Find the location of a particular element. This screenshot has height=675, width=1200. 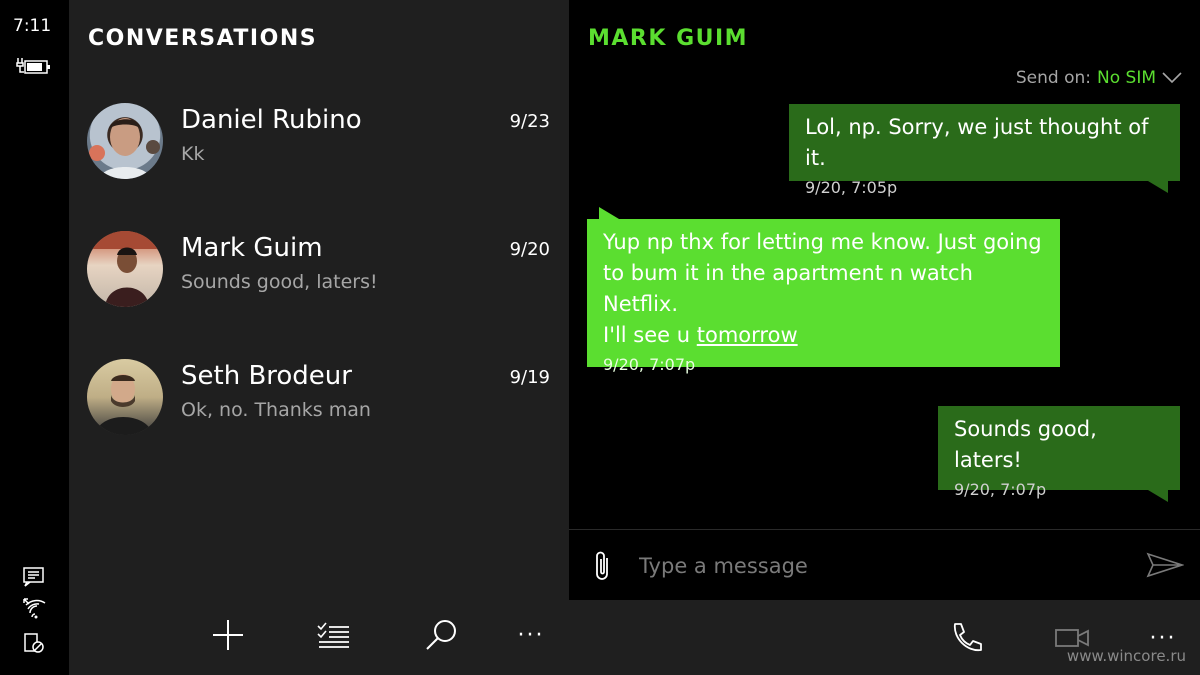

wifi-icon is located at coordinates (35, 611).